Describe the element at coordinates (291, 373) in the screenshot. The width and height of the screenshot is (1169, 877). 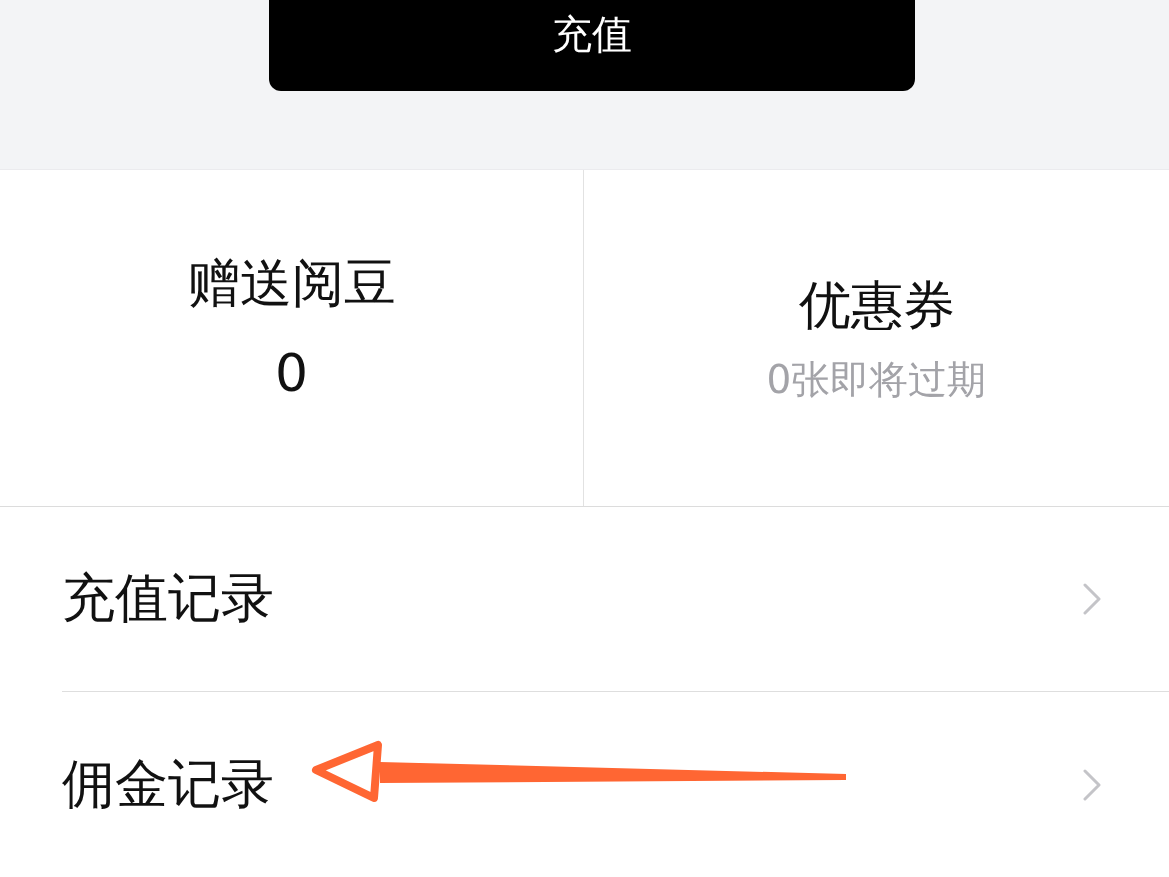
I see `stat-value: 0` at that location.